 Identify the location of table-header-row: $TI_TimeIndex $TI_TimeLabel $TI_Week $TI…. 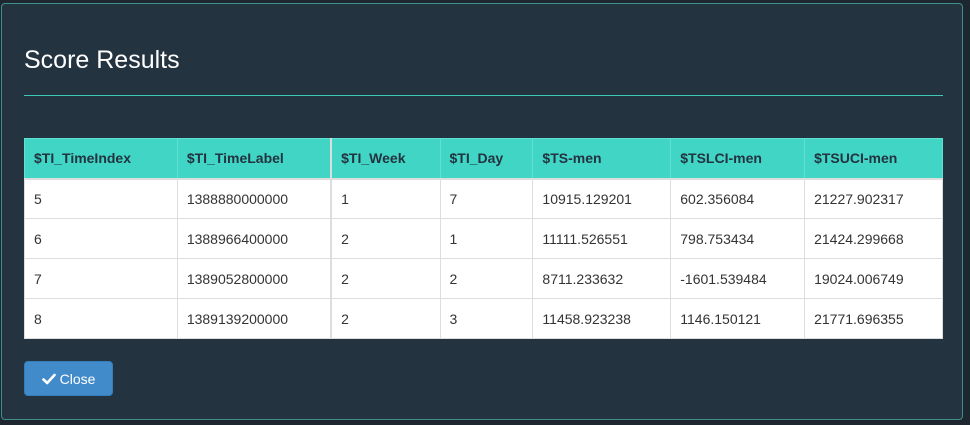
(483, 158).